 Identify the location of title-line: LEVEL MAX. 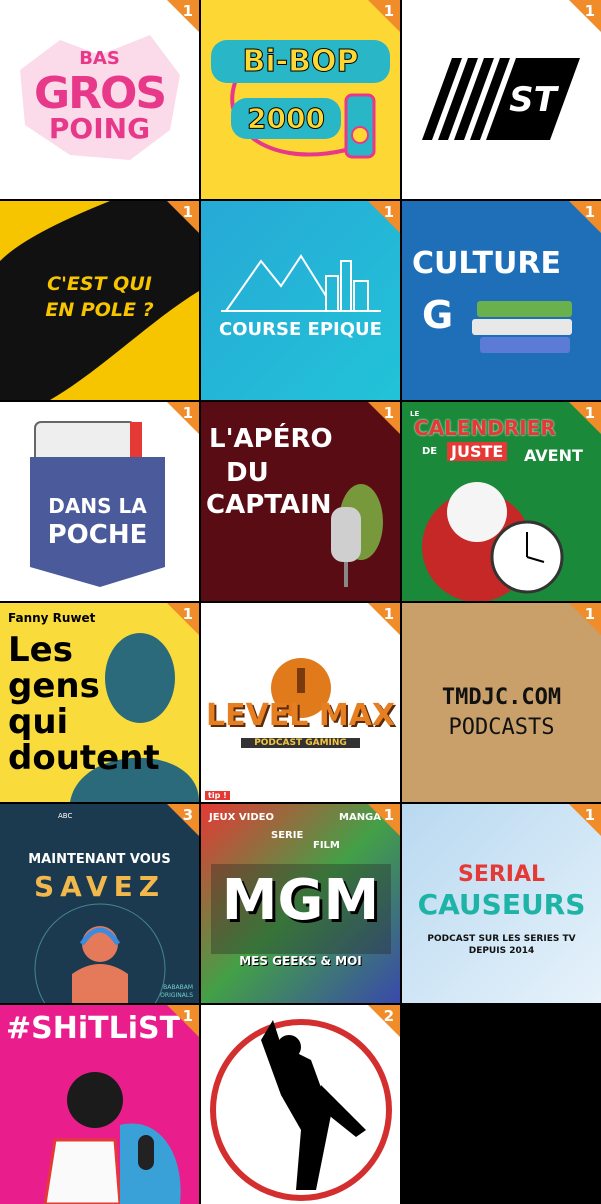
(300, 715).